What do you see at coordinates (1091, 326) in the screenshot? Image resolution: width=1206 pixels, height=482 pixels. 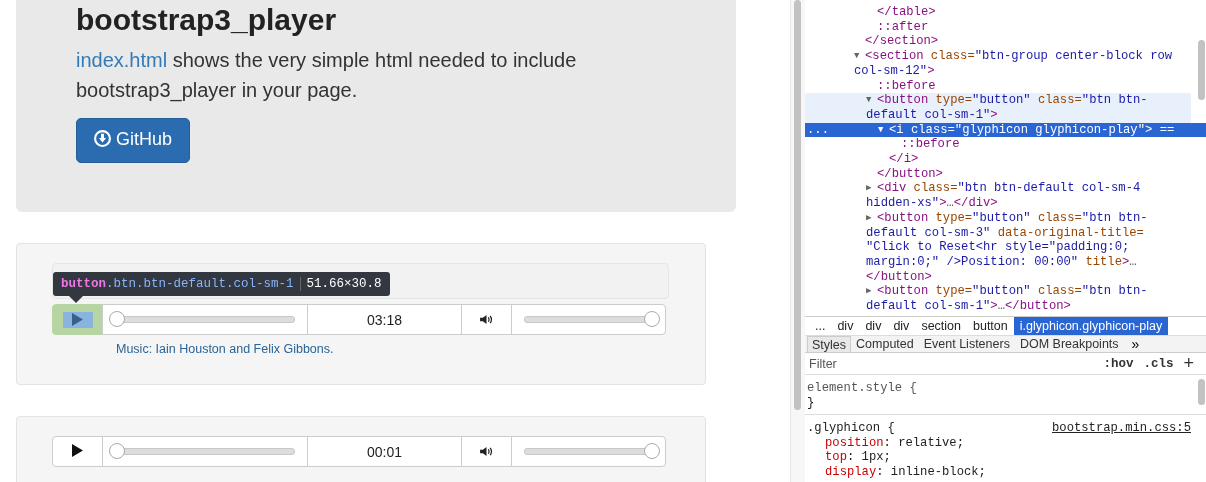 I see `breadcrumb-item: i.glyphicon.glyphicon-play` at bounding box center [1091, 326].